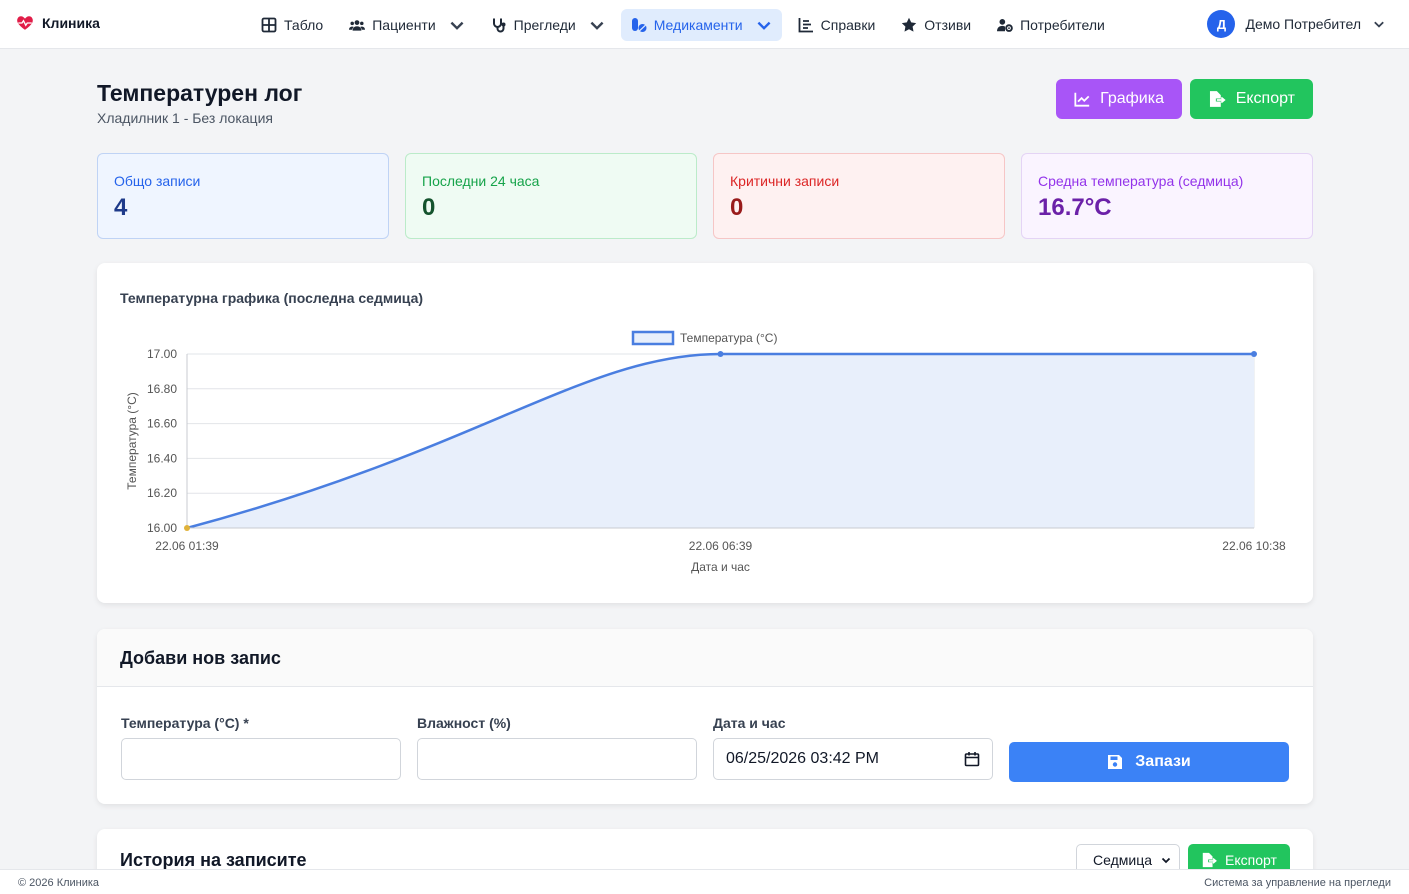 The width and height of the screenshot is (1409, 894). I want to click on stethoscope-icon, so click(499, 25).